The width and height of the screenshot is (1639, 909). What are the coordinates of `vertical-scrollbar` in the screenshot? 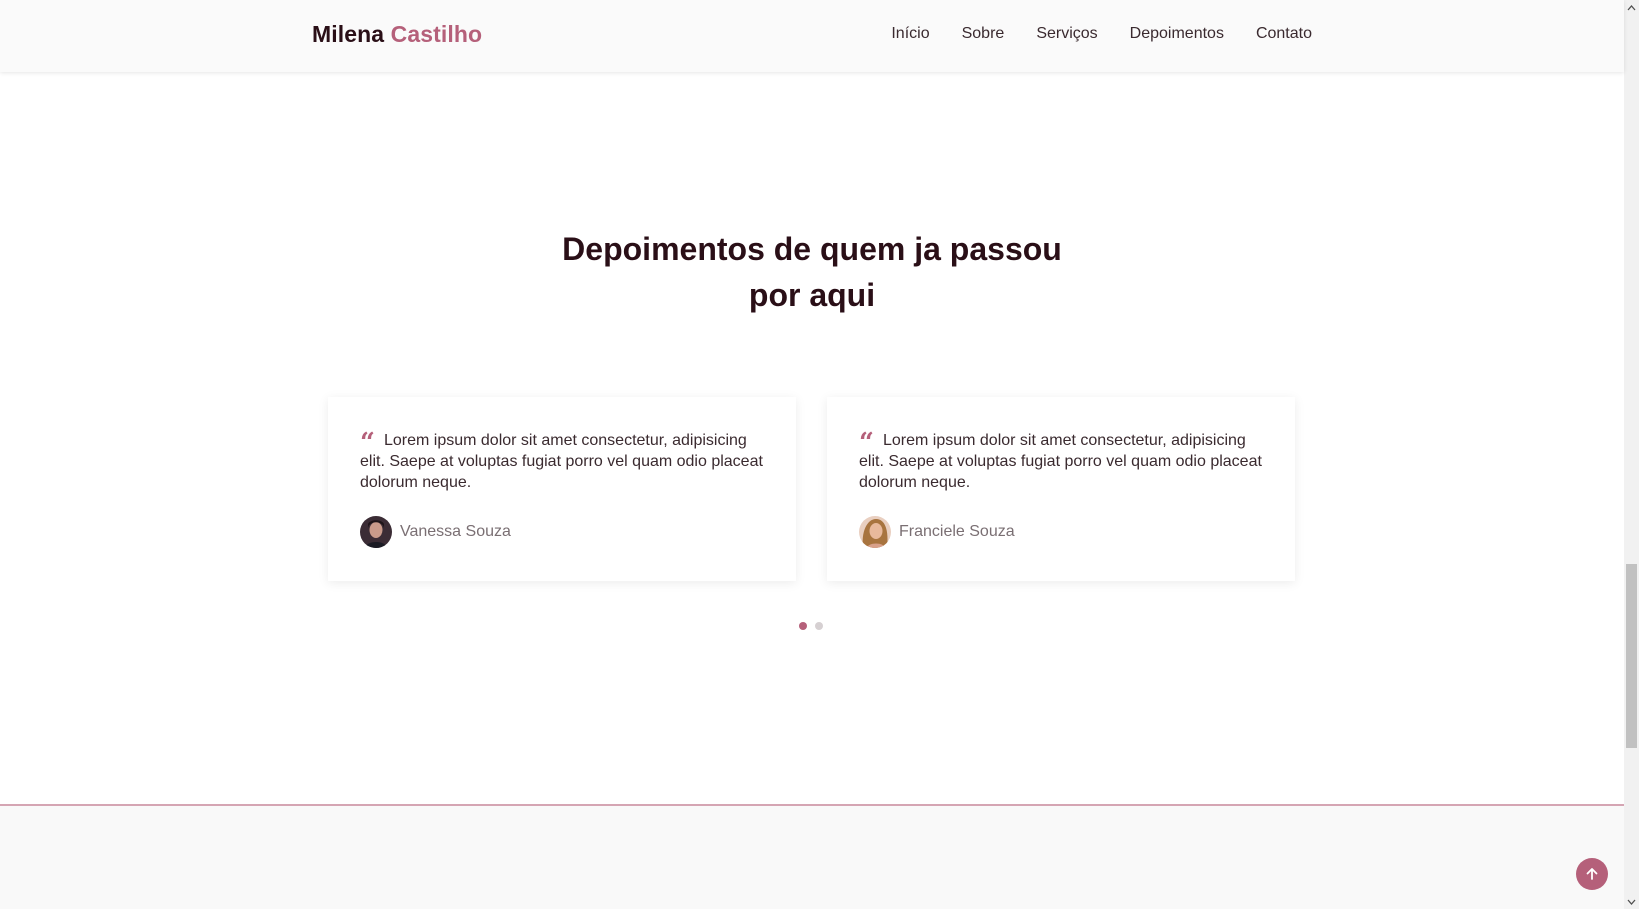 It's located at (1631, 454).